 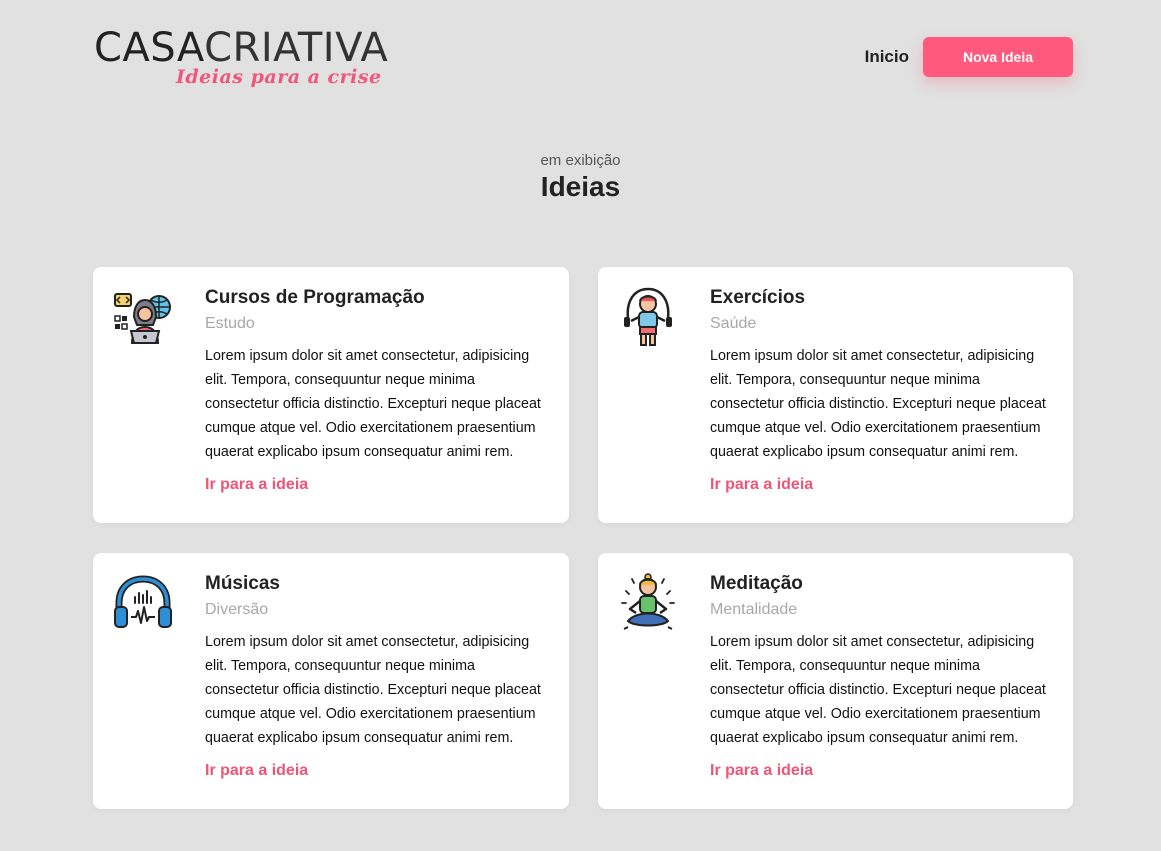 I want to click on top-nav: Inicio Nova Ideia, so click(x=969, y=57).